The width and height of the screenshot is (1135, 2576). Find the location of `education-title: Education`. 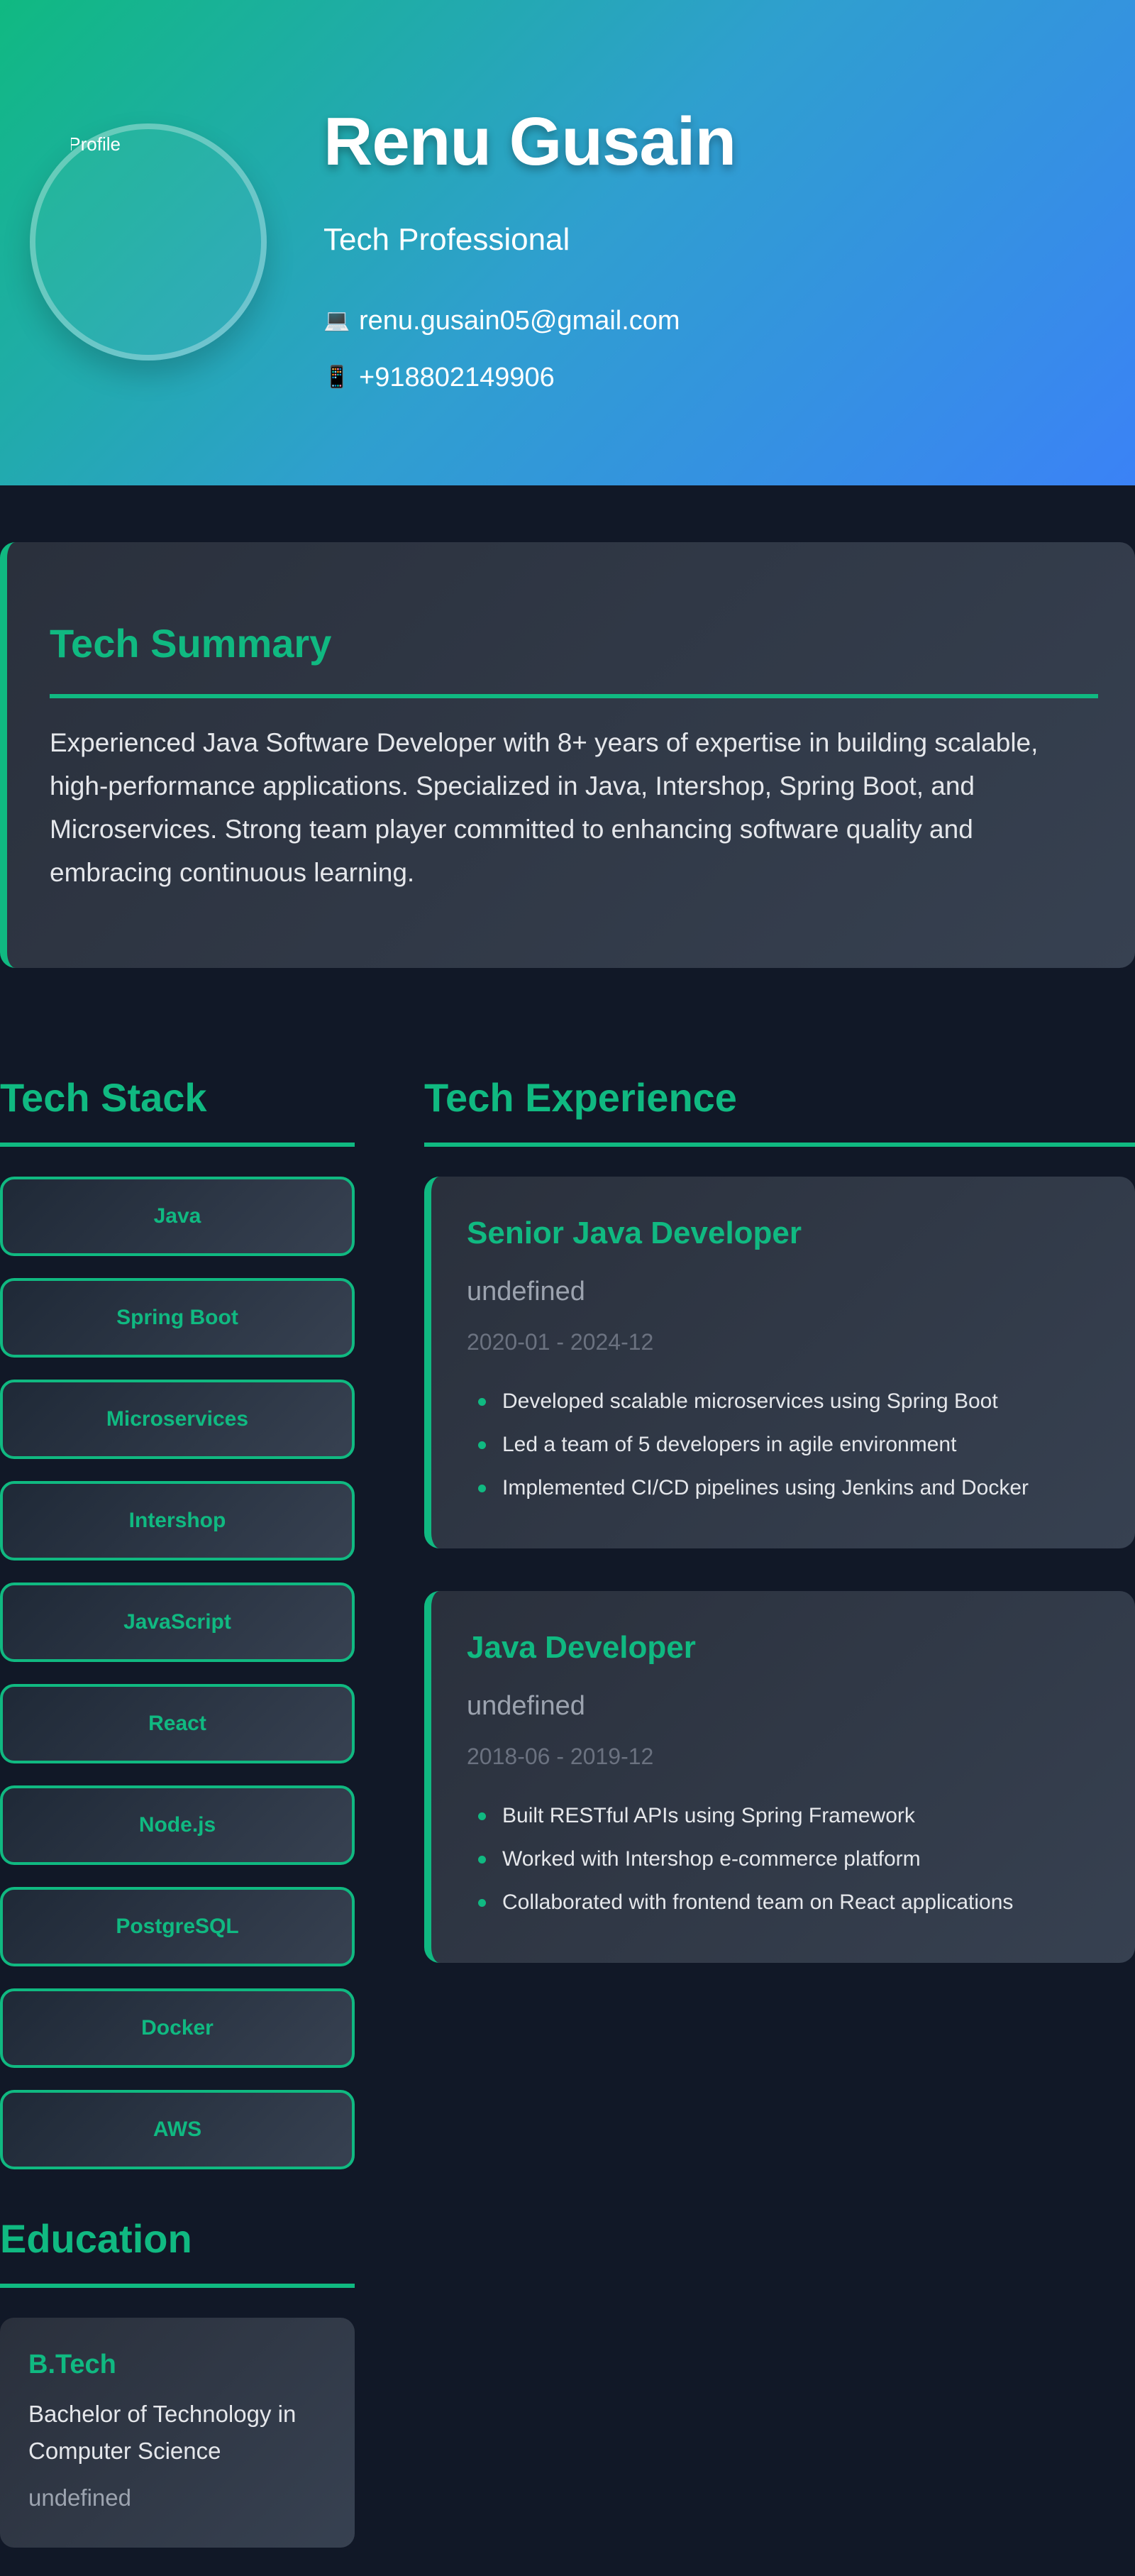

education-title: Education is located at coordinates (96, 2238).